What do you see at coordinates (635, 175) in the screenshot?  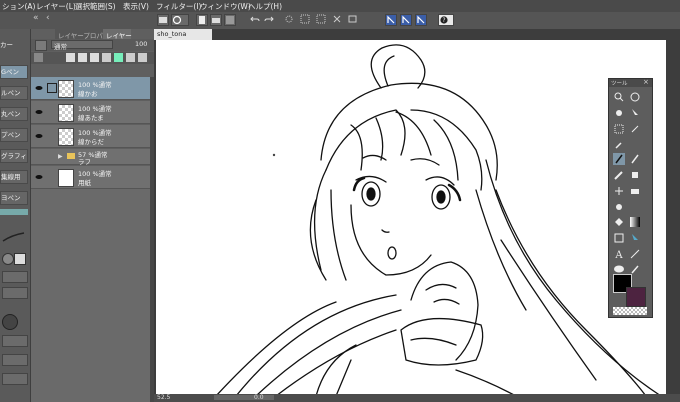 I see `airbrush-icon` at bounding box center [635, 175].